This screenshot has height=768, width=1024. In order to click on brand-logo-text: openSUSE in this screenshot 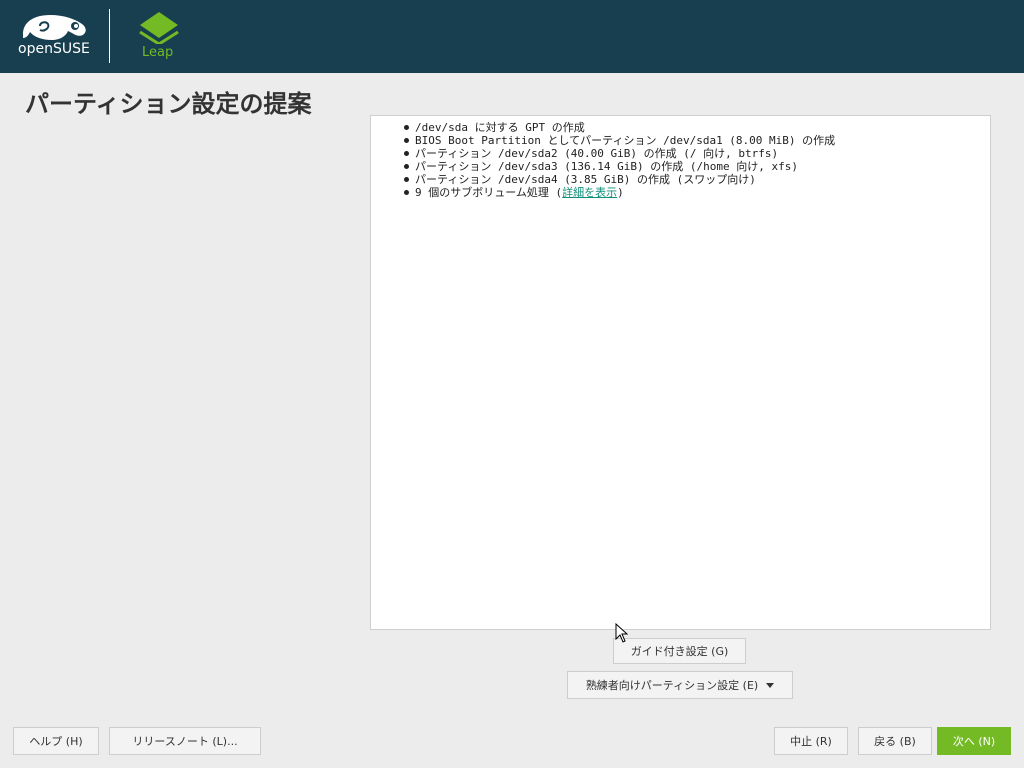, I will do `click(54, 49)`.